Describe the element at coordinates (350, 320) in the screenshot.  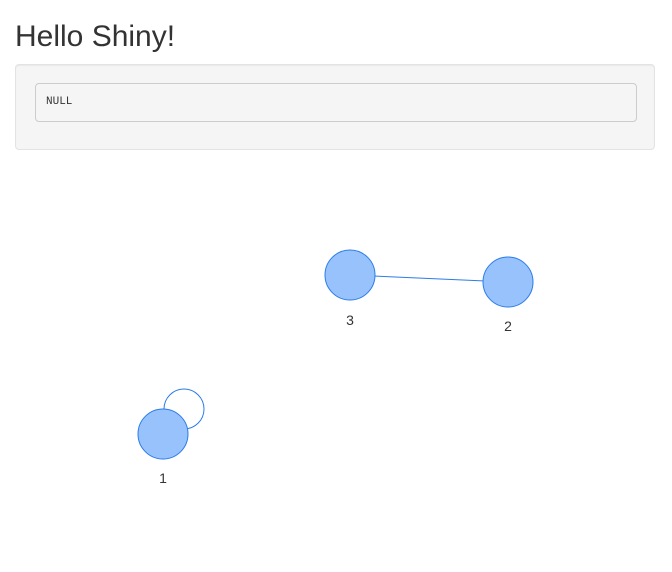
I see `node-3-label: 3` at that location.